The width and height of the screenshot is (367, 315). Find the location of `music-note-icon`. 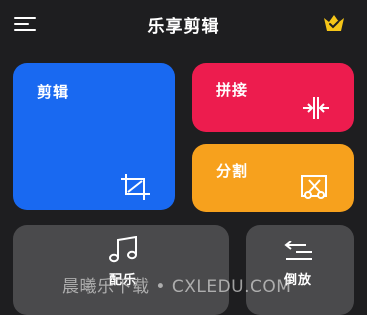

music-note-icon is located at coordinates (123, 249).